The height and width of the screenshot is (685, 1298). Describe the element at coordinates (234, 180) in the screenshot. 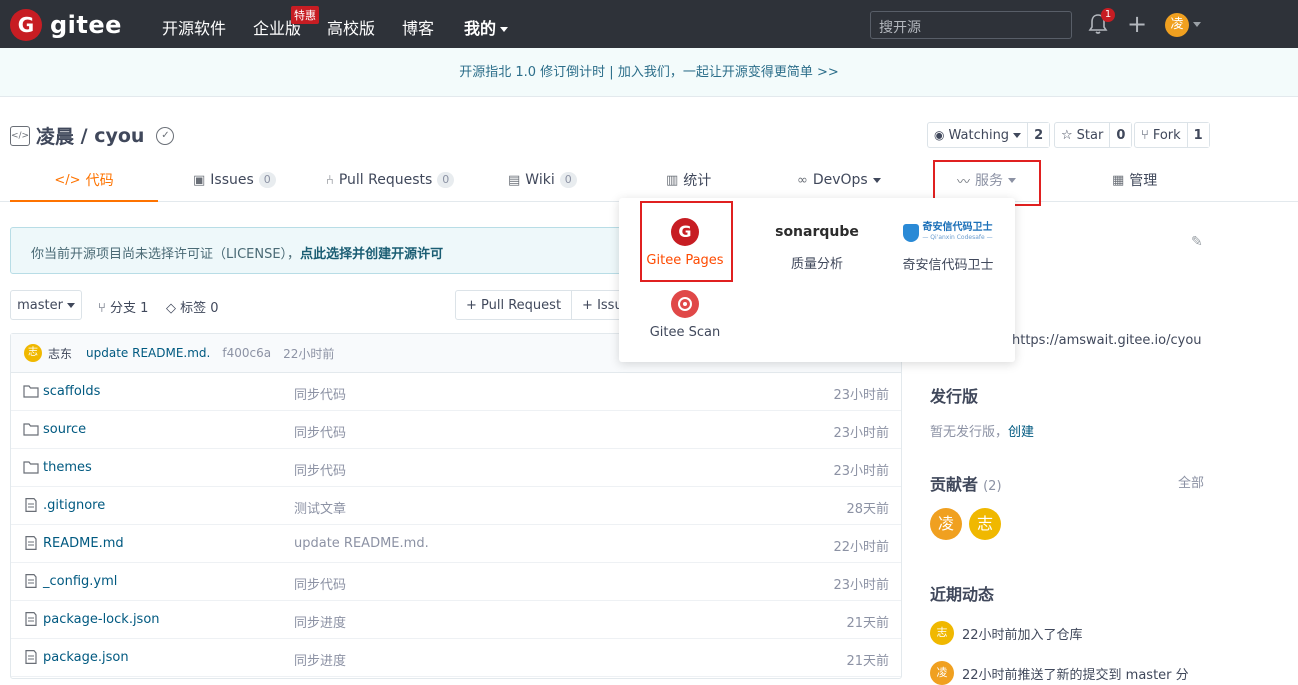

I see `tab-issues: ▣ Issues 0` at that location.